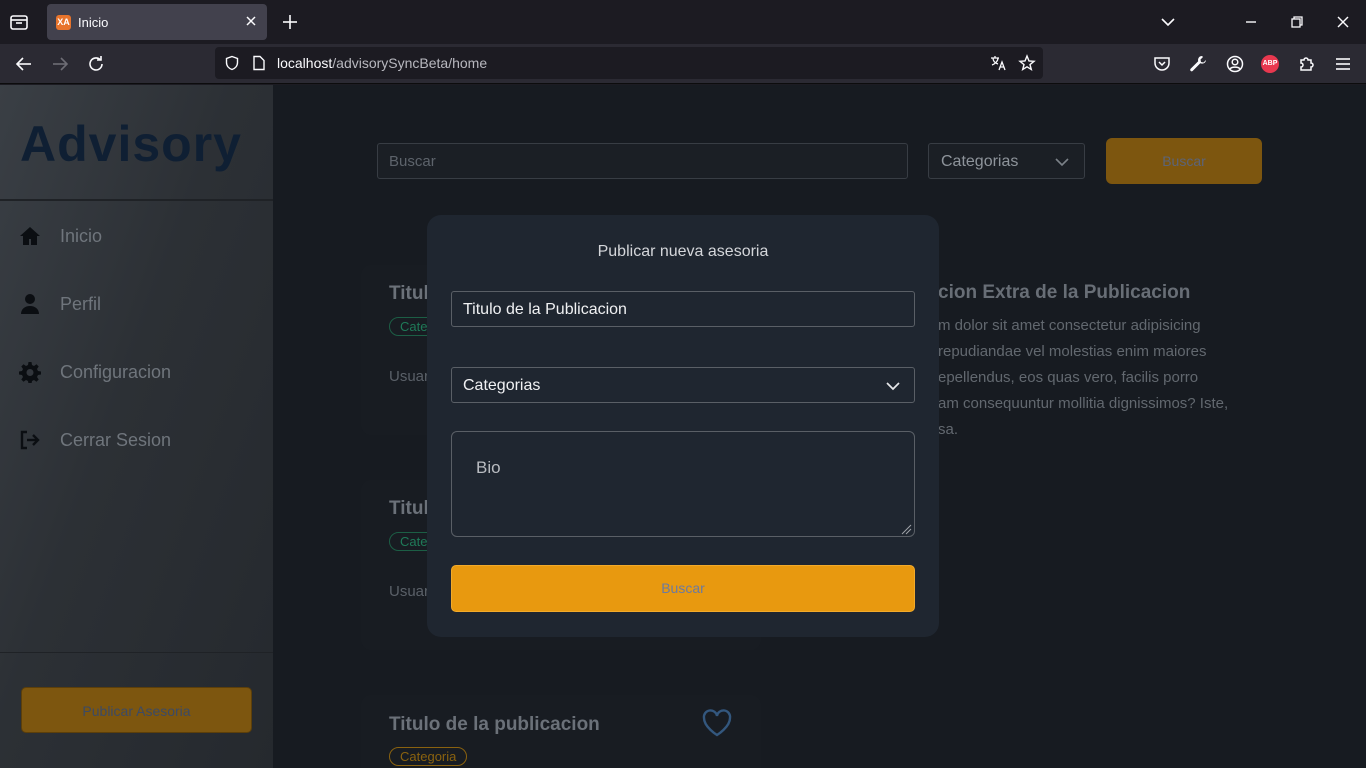 This screenshot has height=768, width=1366. Describe the element at coordinates (1198, 64) in the screenshot. I see `wrench-icon` at that location.